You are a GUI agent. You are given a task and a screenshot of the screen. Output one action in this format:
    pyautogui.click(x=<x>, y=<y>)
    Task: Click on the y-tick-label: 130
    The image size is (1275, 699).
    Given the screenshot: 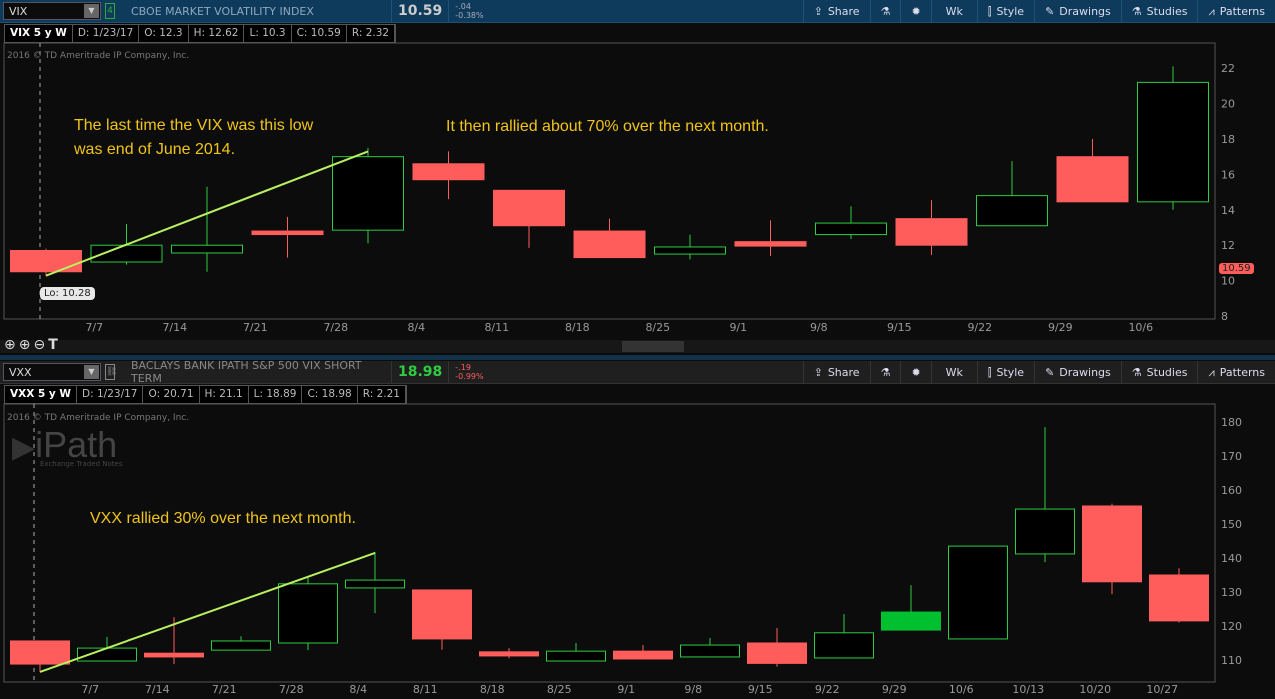 What is the action you would take?
    pyautogui.click(x=1231, y=592)
    